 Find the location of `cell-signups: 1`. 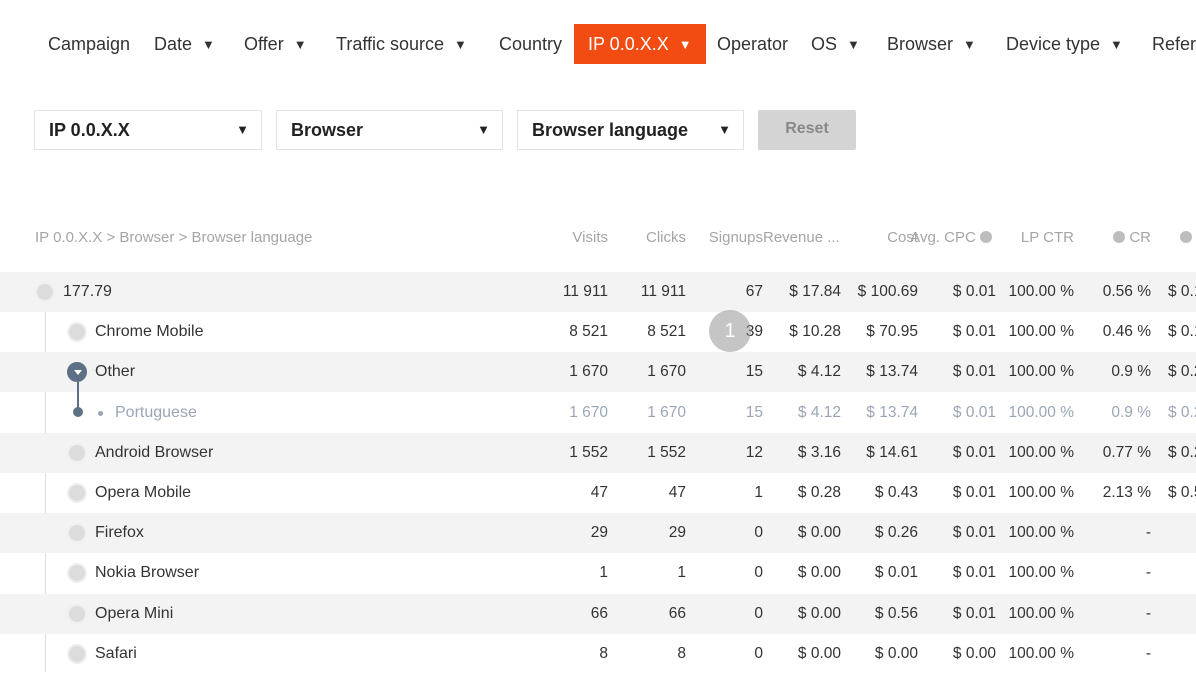

cell-signups: 1 is located at coordinates (758, 492).